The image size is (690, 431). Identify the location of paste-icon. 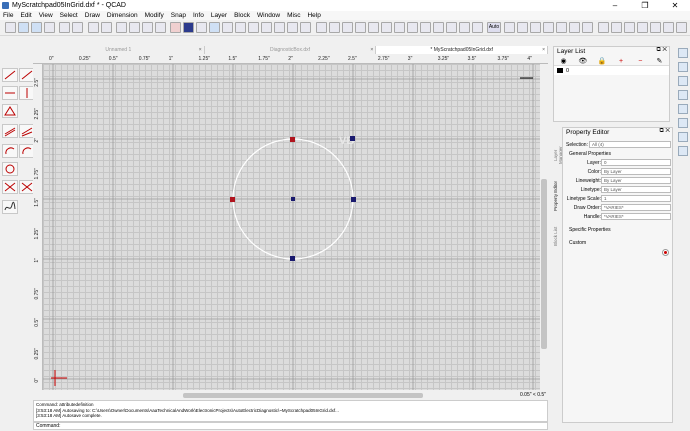
(147, 27).